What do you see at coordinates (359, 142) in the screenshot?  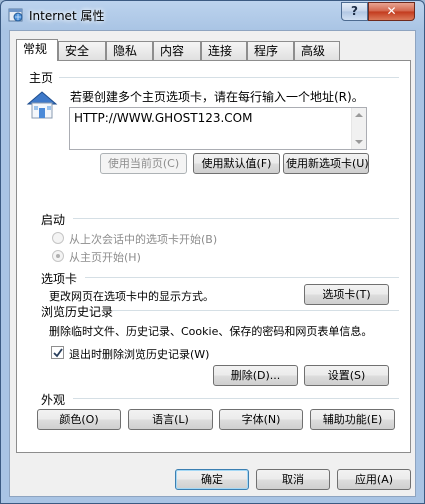 I see `scroll-down-arrow-icon` at bounding box center [359, 142].